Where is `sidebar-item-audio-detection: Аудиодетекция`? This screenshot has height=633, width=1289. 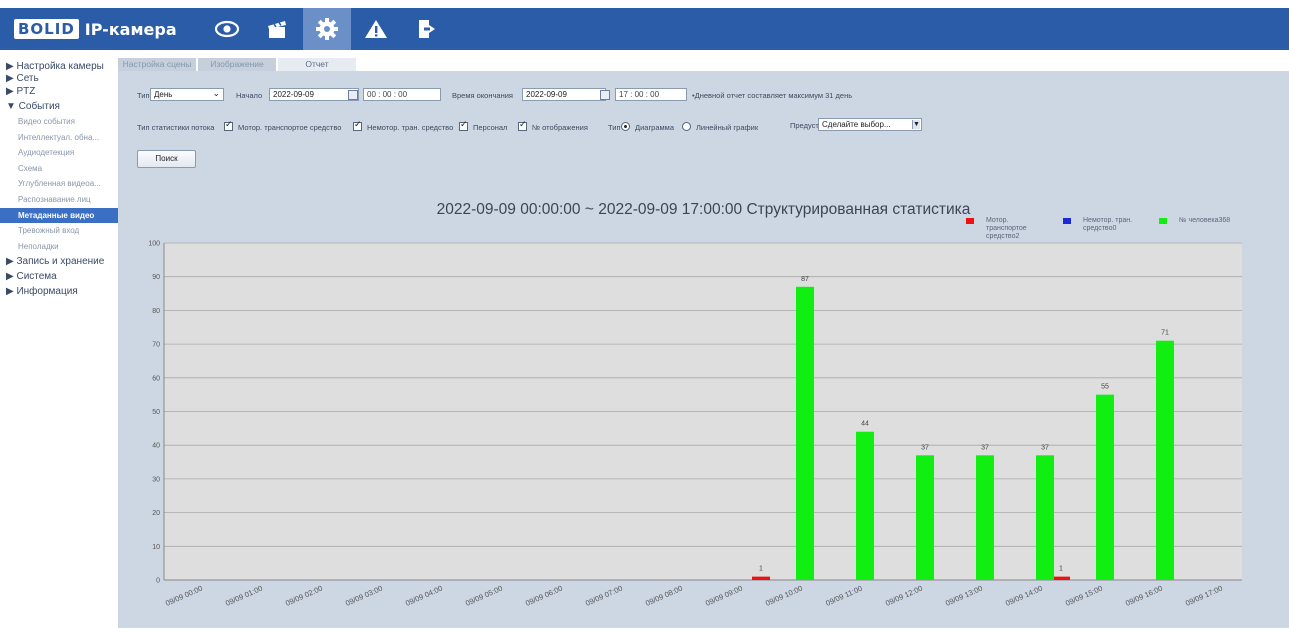 sidebar-item-audio-detection: Аудиодетекция is located at coordinates (59, 153).